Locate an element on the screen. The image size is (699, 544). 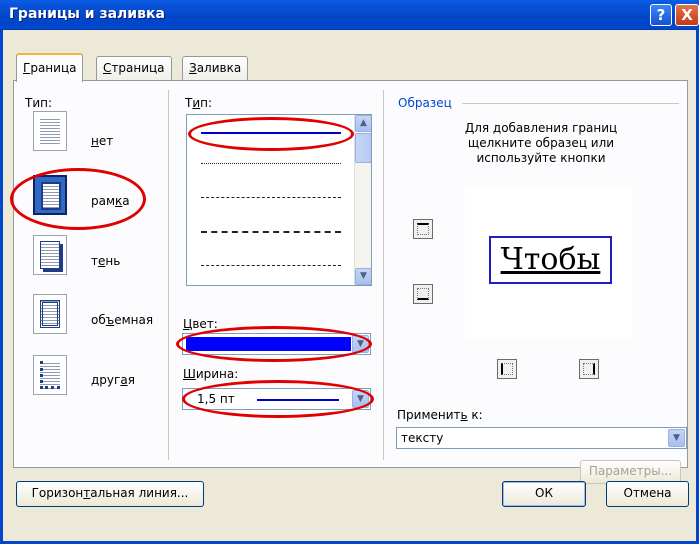
apply-to-label: Применить к: is located at coordinates (440, 415).